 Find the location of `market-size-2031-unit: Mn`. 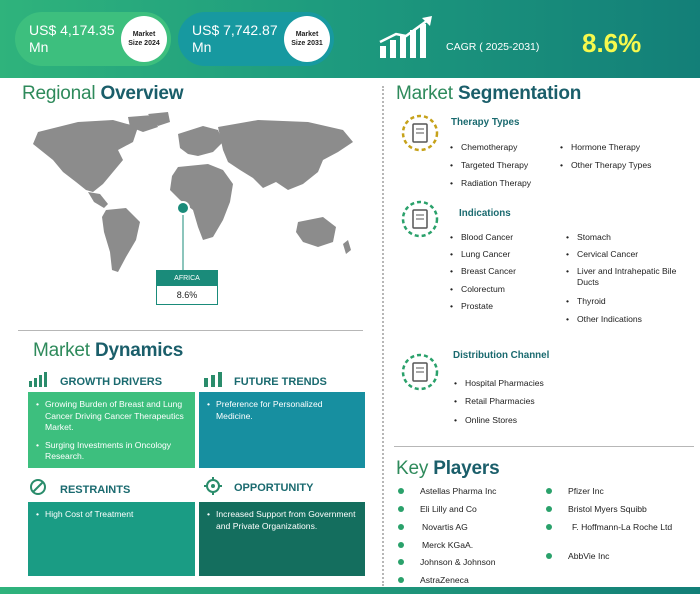

market-size-2031-unit: Mn is located at coordinates (202, 47).